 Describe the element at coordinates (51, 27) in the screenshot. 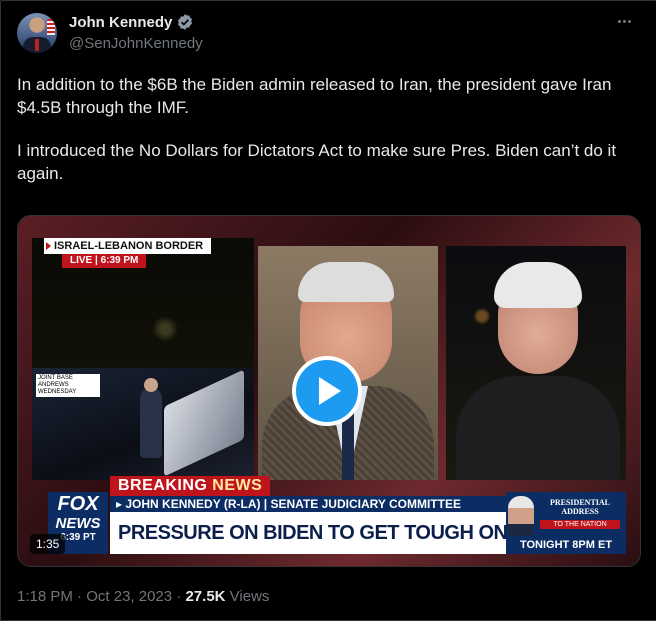

I see `flag-graphic` at that location.